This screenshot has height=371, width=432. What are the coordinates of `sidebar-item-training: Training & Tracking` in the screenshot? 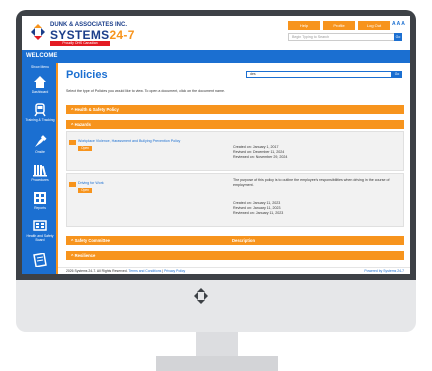 It's located at (40, 112).